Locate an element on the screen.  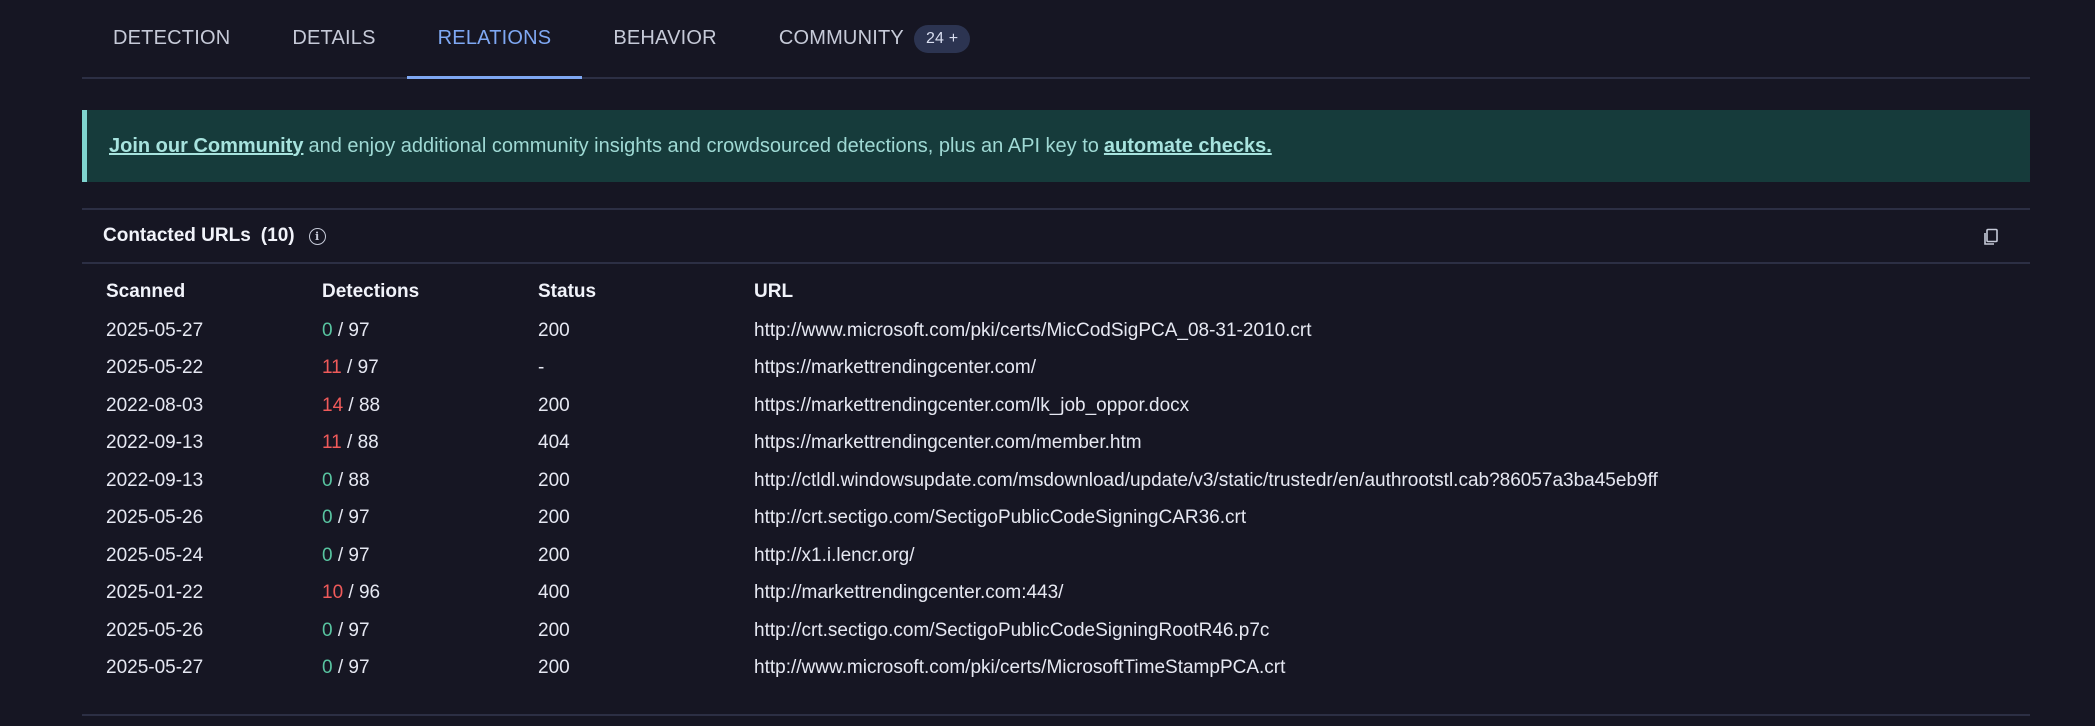
url-link: http://x1.i.lencr.org/ is located at coordinates (1354, 556).